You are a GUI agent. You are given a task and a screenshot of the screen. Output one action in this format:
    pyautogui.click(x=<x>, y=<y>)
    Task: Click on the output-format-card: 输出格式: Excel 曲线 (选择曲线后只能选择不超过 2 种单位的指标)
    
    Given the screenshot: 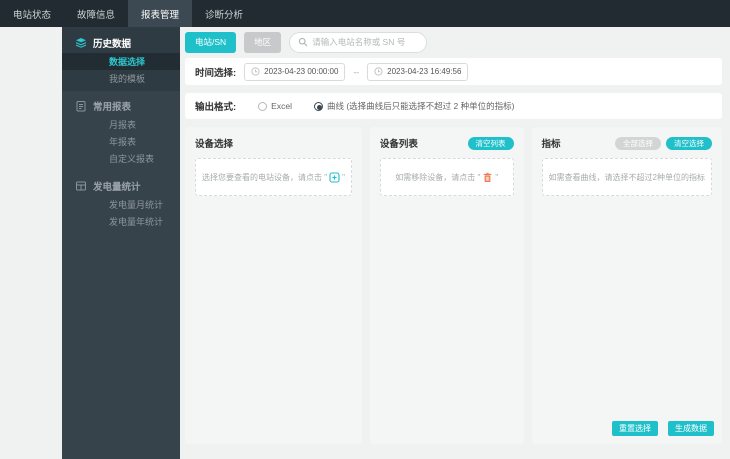 What is the action you would take?
    pyautogui.click(x=453, y=106)
    